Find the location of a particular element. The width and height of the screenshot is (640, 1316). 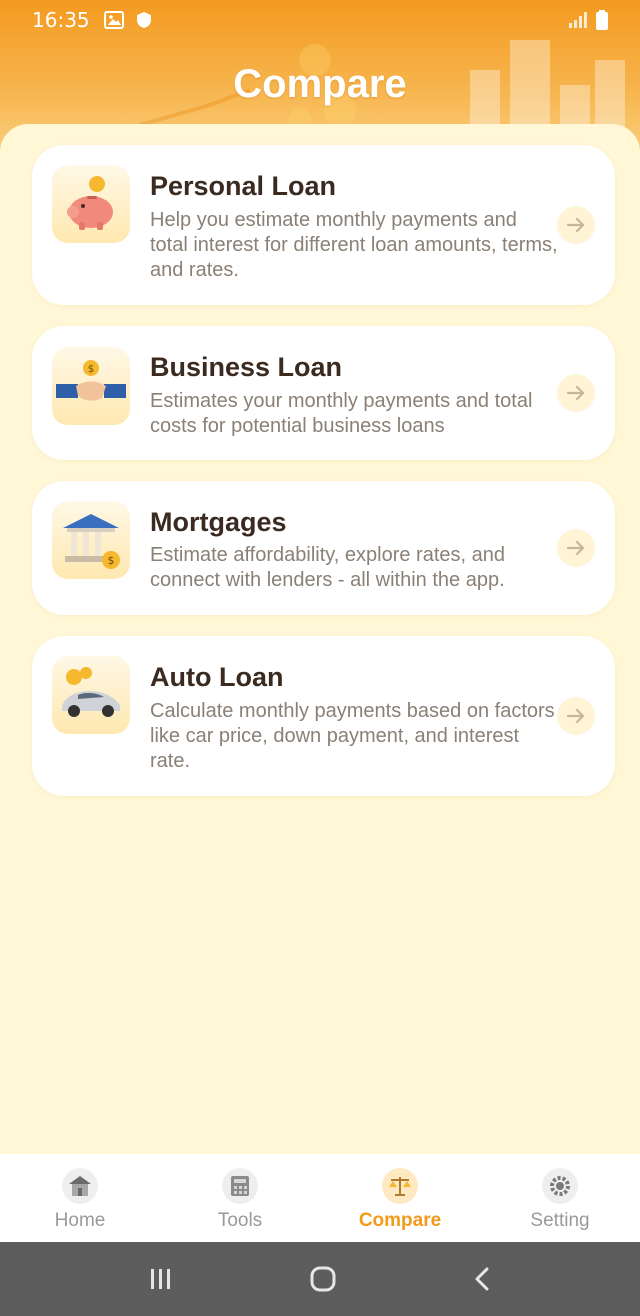

piggy-bank-icon is located at coordinates (91, 204).